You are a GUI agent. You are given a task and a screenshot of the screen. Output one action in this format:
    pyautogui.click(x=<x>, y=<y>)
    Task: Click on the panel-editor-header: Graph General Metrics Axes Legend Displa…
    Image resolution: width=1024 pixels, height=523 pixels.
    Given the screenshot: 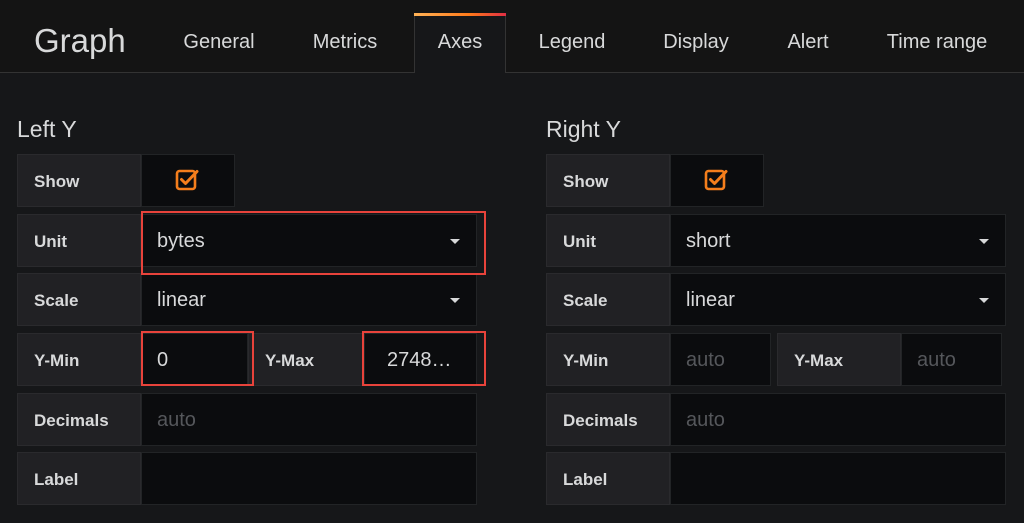 What is the action you would take?
    pyautogui.click(x=512, y=36)
    